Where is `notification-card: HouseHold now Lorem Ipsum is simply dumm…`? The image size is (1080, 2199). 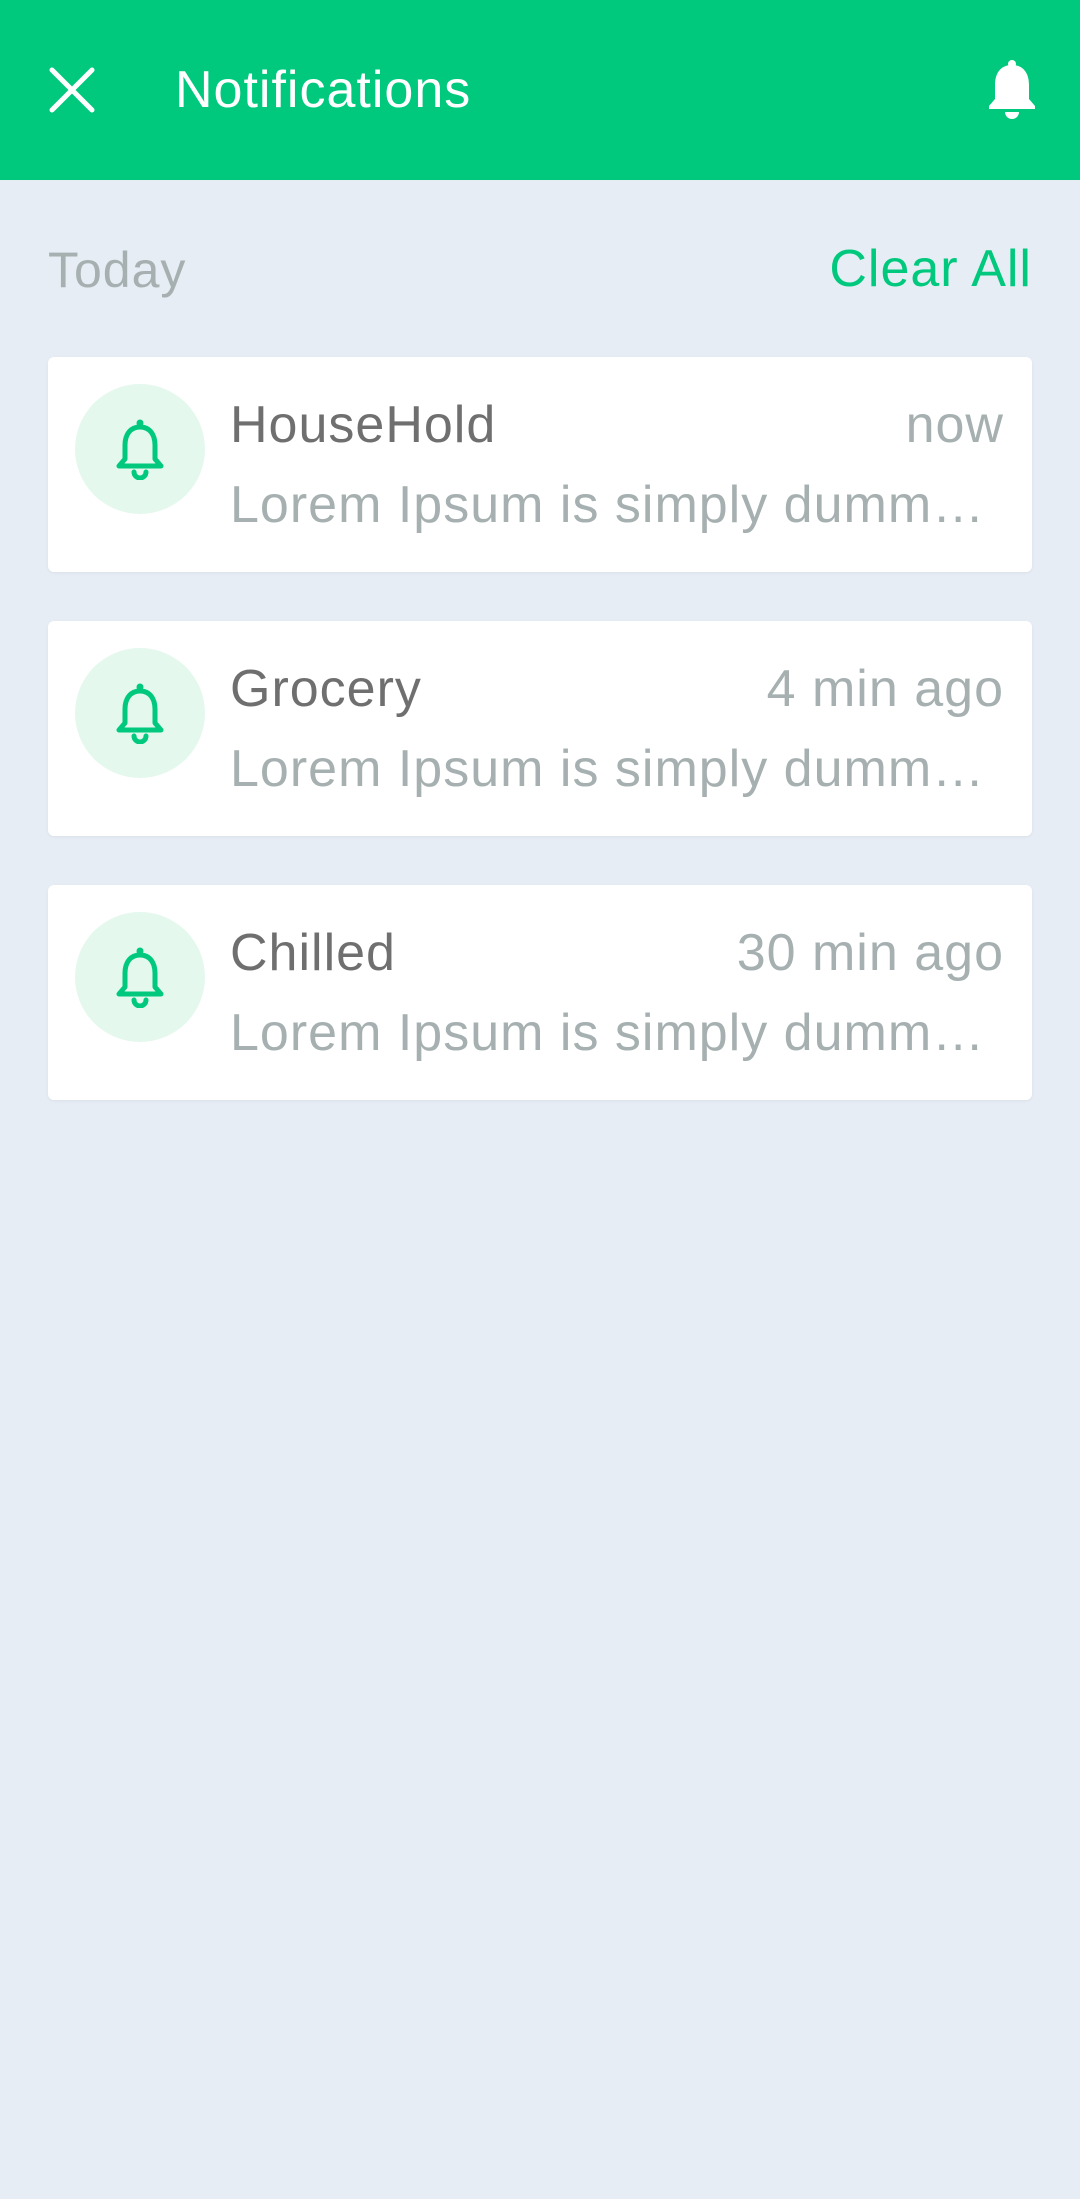 notification-card: HouseHold now Lorem Ipsum is simply dumm… is located at coordinates (540, 464).